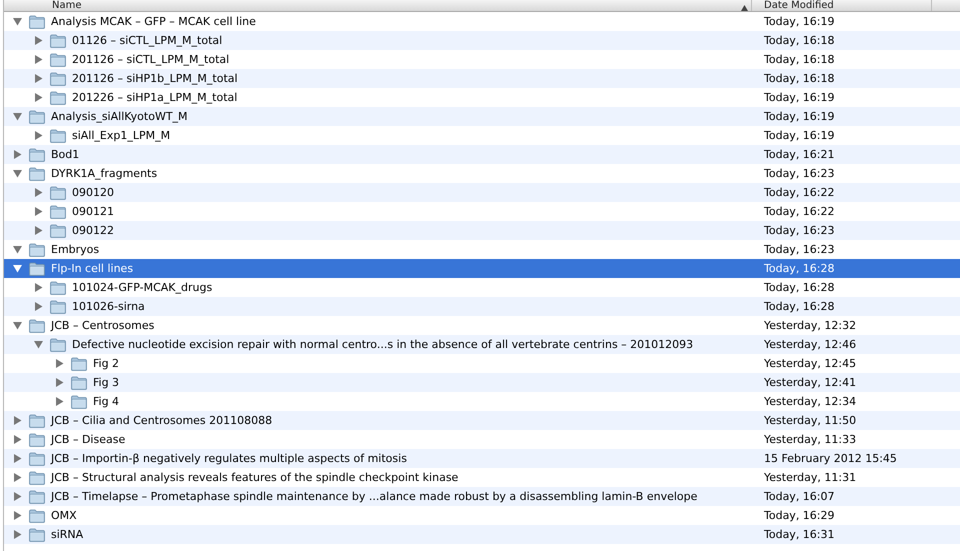 The width and height of the screenshot is (960, 551). Describe the element at coordinates (482, 306) in the screenshot. I see `file-row: 101026-sirna Today, 16:28` at that location.